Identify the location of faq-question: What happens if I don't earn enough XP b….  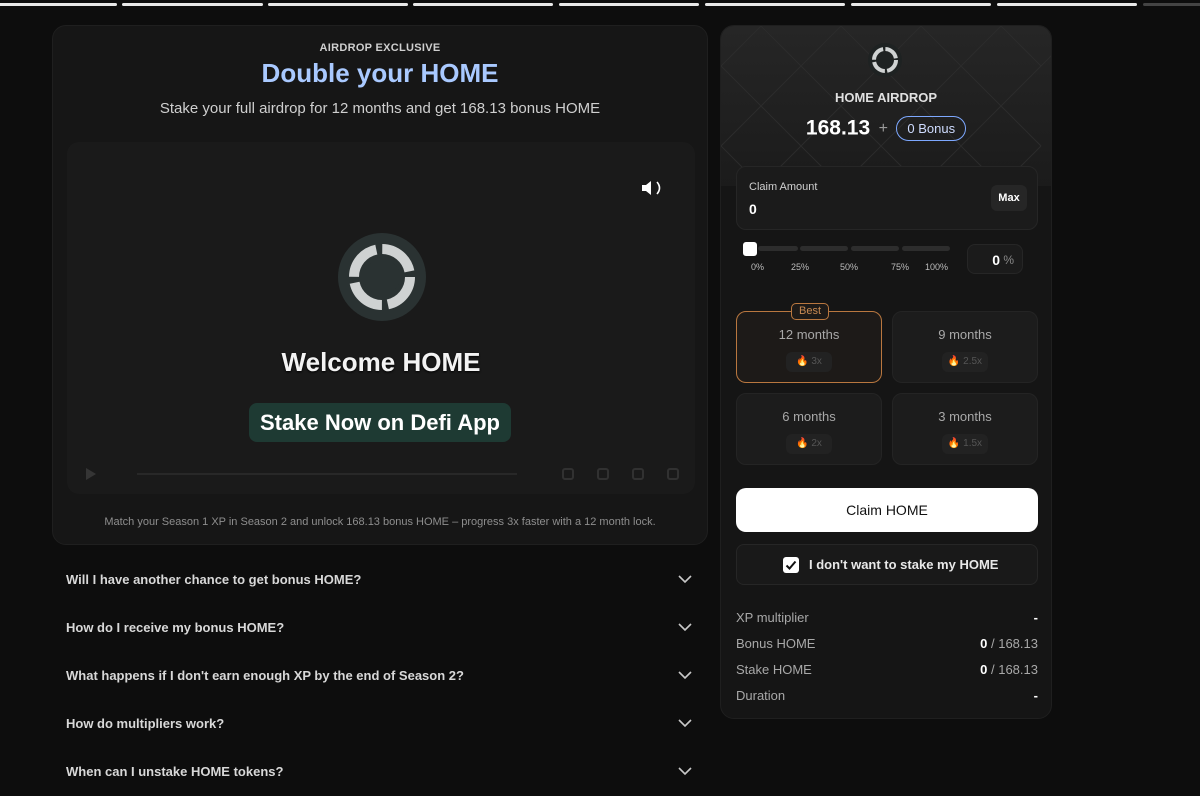
(265, 675).